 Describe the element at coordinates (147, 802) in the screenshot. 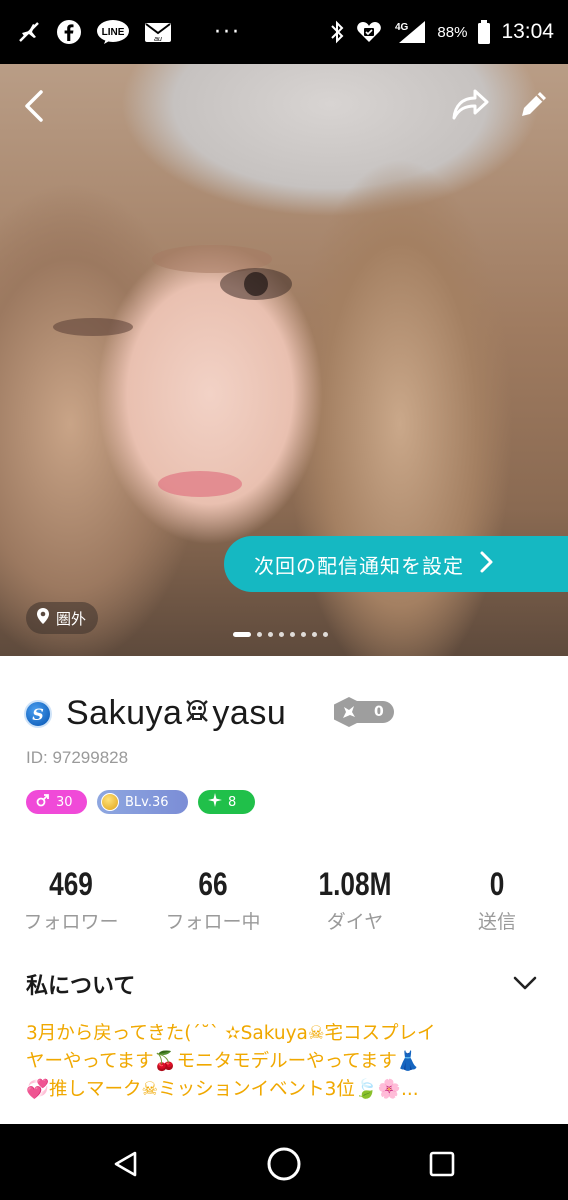

I see `broadcaster-level-value: BLv.36` at that location.